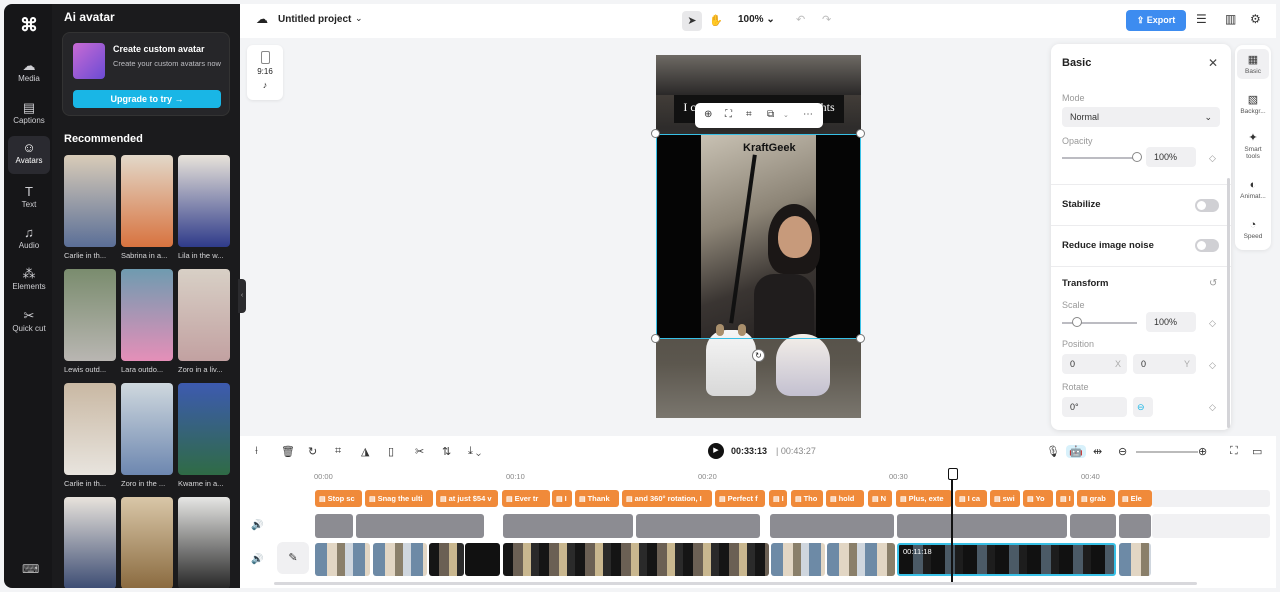  I want to click on edit-cover-icon: ✎, so click(293, 558).